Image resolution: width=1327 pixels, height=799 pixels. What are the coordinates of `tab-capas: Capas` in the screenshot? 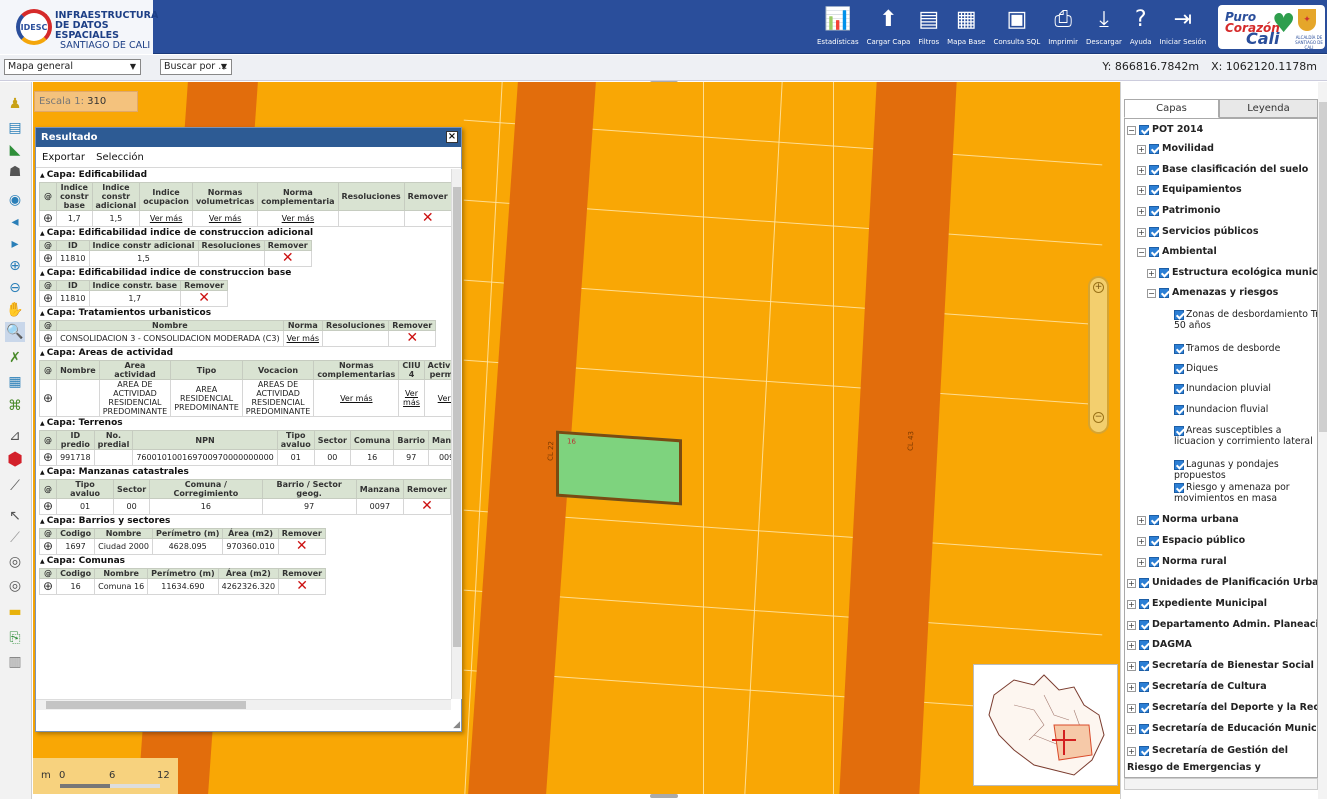 It's located at (1171, 108).